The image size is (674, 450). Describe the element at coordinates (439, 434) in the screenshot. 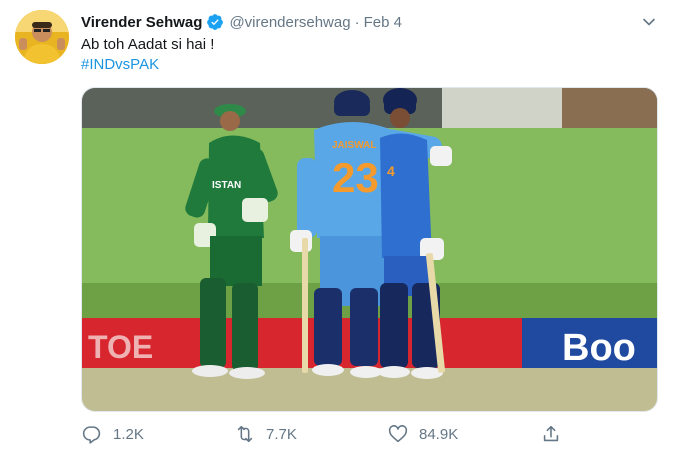

I see `like-count: 84.9K` at that location.